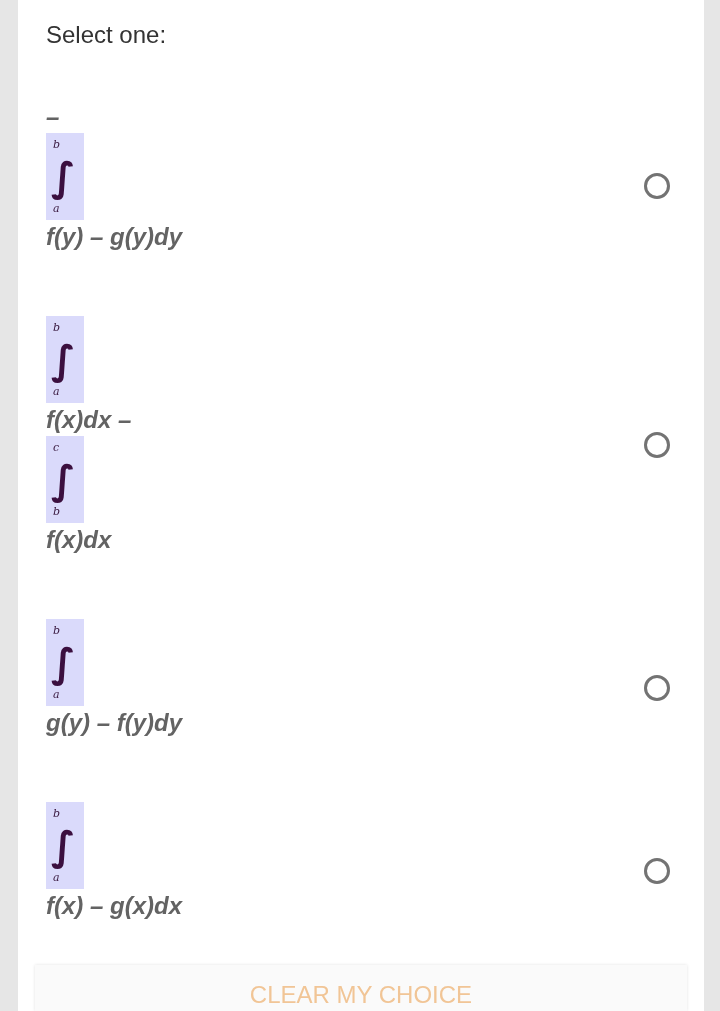  Describe the element at coordinates (106, 35) in the screenshot. I see `prompt-text: Select one:` at that location.